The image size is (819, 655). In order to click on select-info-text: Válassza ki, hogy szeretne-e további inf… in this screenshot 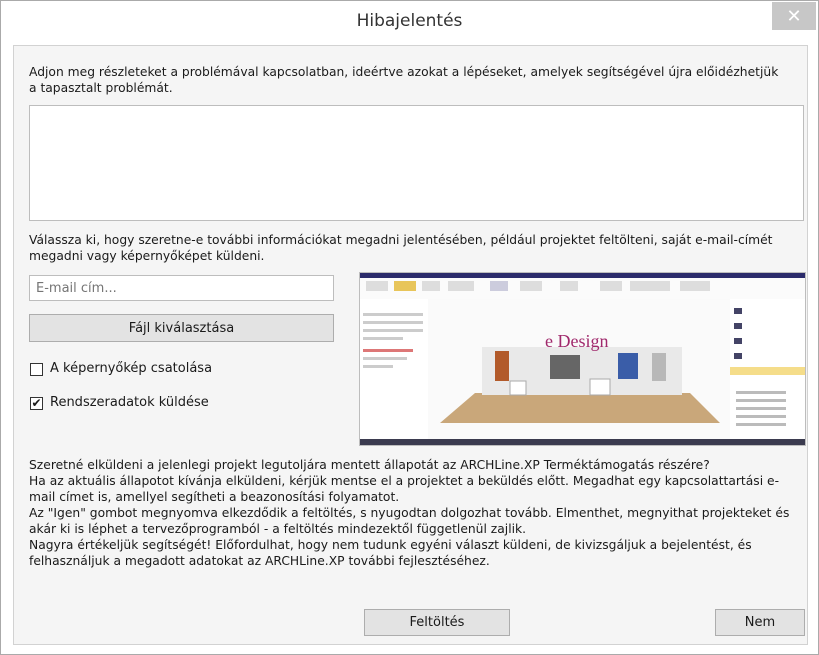, I will do `click(401, 248)`.